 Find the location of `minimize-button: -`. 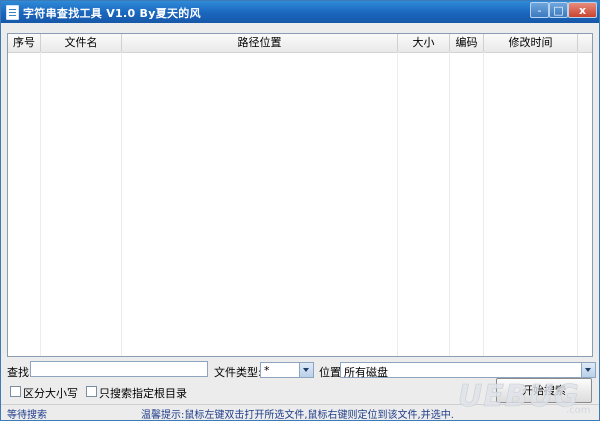

minimize-button: - is located at coordinates (539, 10).